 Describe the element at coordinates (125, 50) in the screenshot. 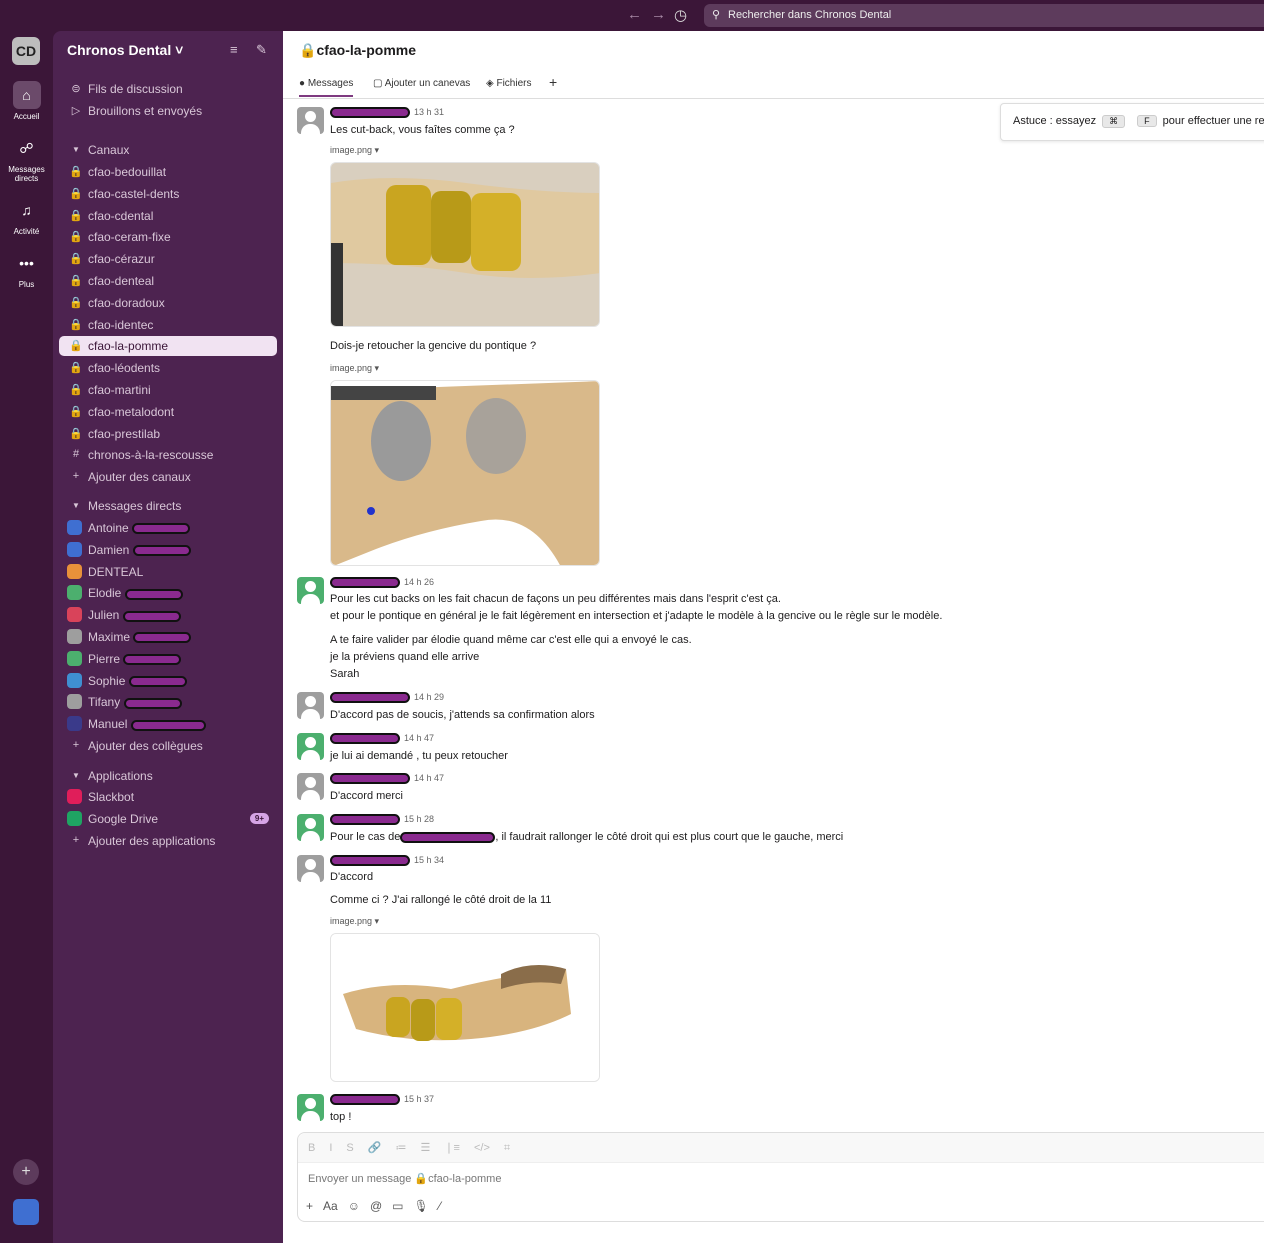

I see `workspace-name: Chronos Dental ˅` at that location.